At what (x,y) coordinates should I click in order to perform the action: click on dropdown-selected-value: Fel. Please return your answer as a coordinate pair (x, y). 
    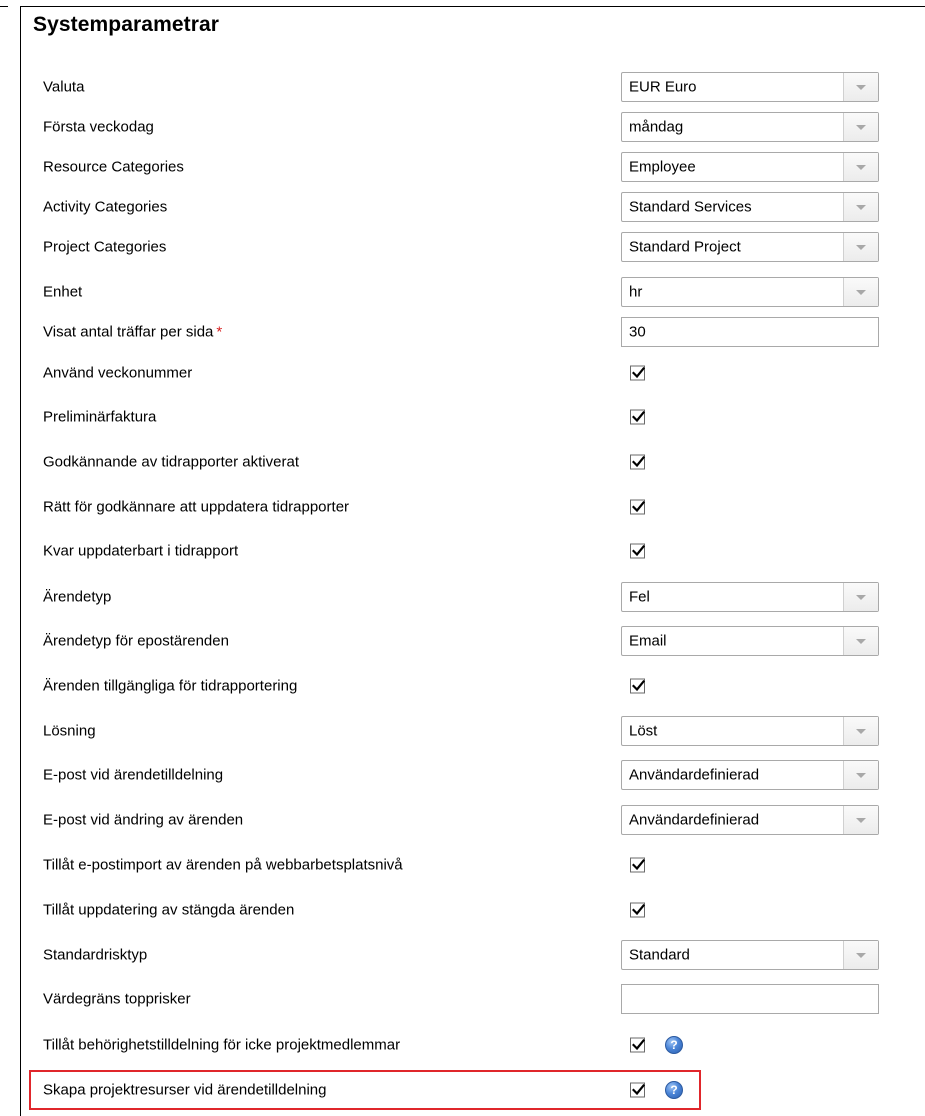
    Looking at the image, I should click on (639, 597).